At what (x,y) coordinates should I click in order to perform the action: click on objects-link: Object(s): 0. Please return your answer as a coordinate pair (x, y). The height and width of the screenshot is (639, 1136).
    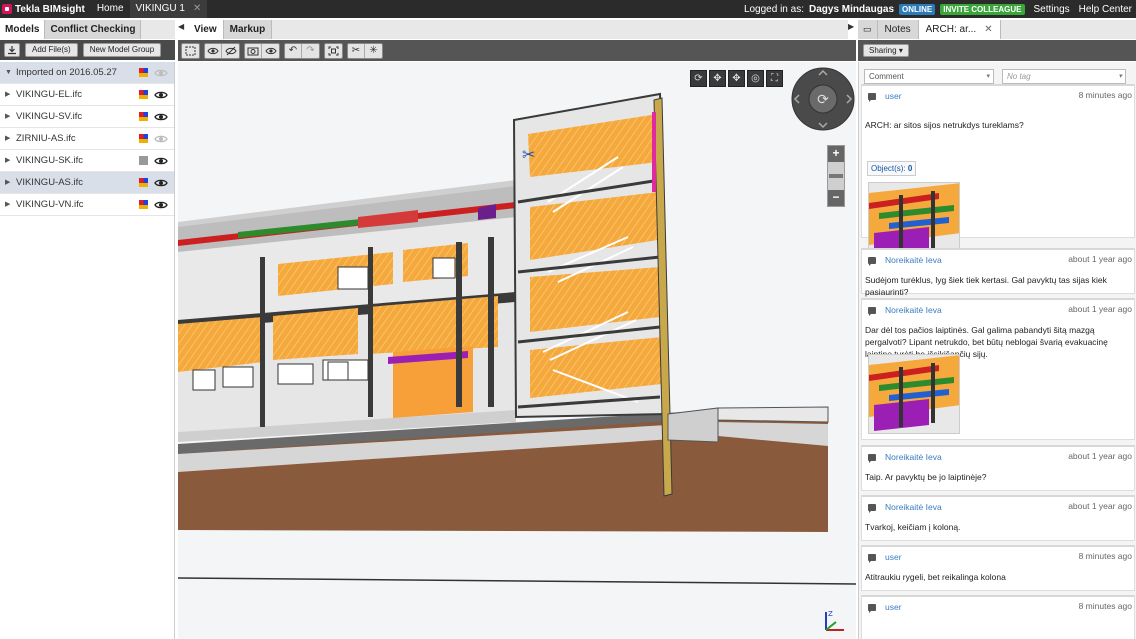
    Looking at the image, I should click on (892, 168).